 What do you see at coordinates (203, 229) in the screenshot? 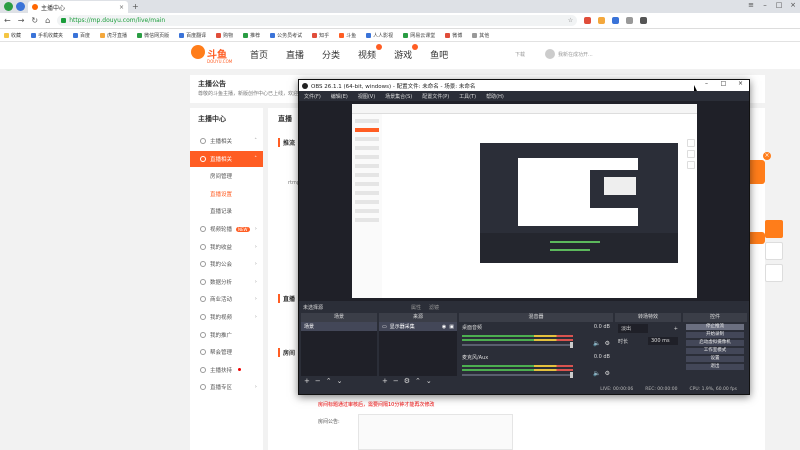
I see `sidebar-item-icon` at bounding box center [203, 229].